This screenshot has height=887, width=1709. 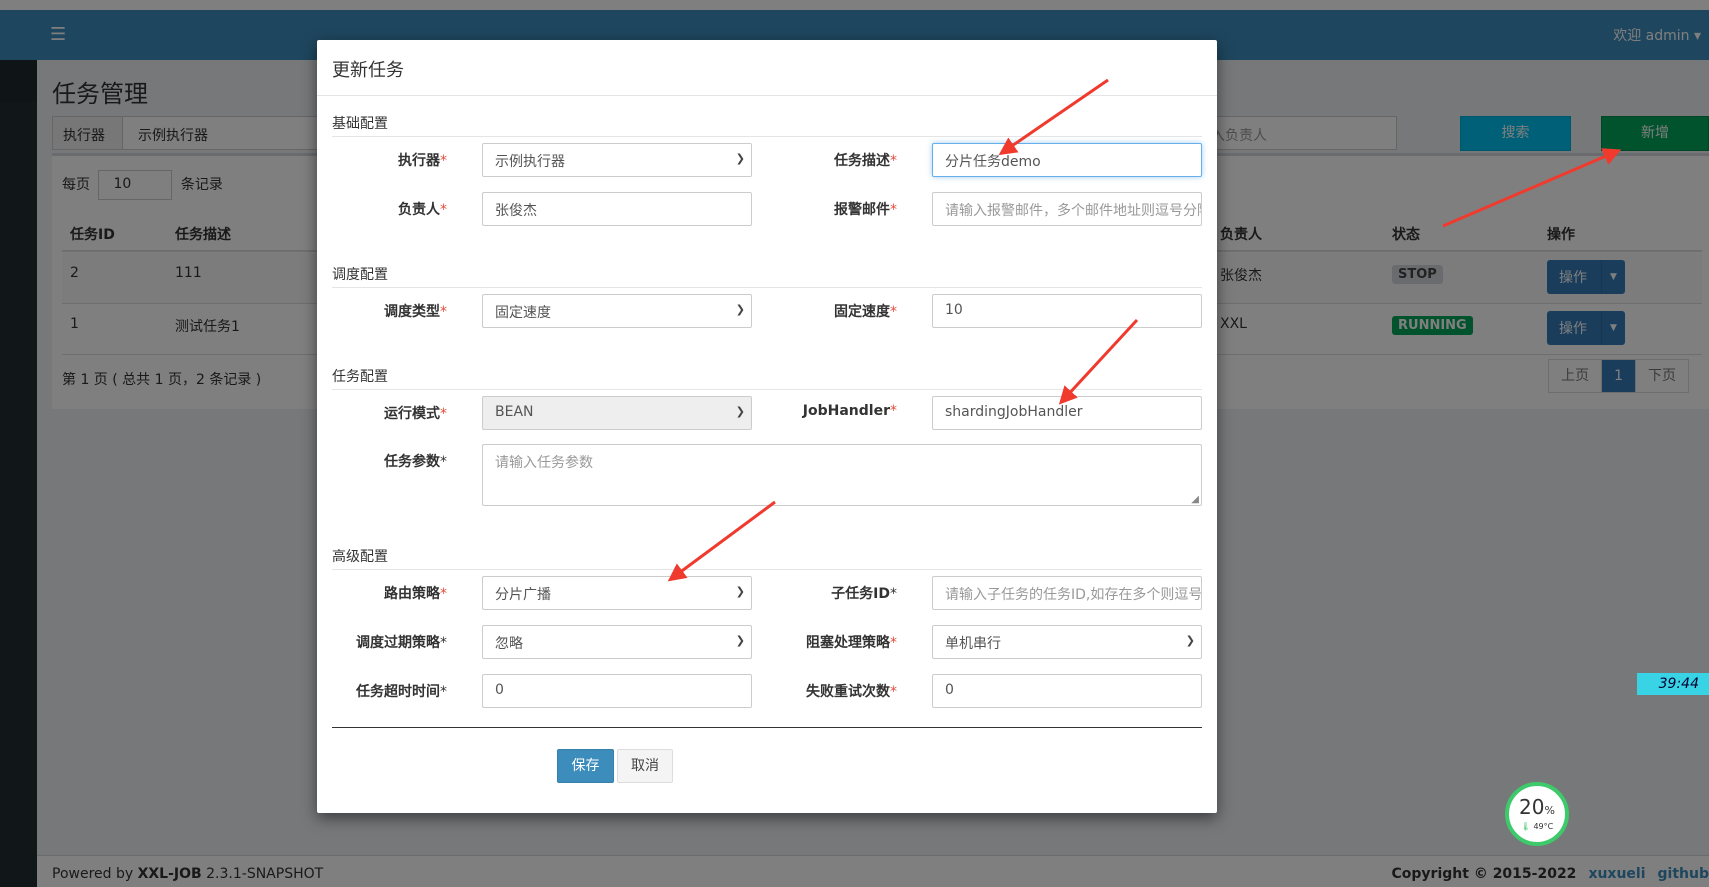 I want to click on run-mode-select: BEAN ❯, so click(x=617, y=413).